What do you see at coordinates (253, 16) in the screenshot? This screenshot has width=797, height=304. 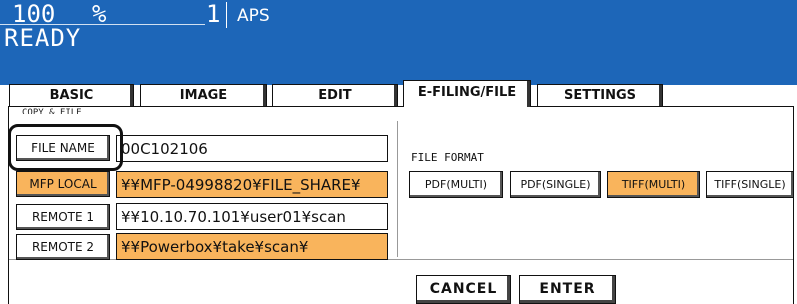 I see `paper-size: APS` at bounding box center [253, 16].